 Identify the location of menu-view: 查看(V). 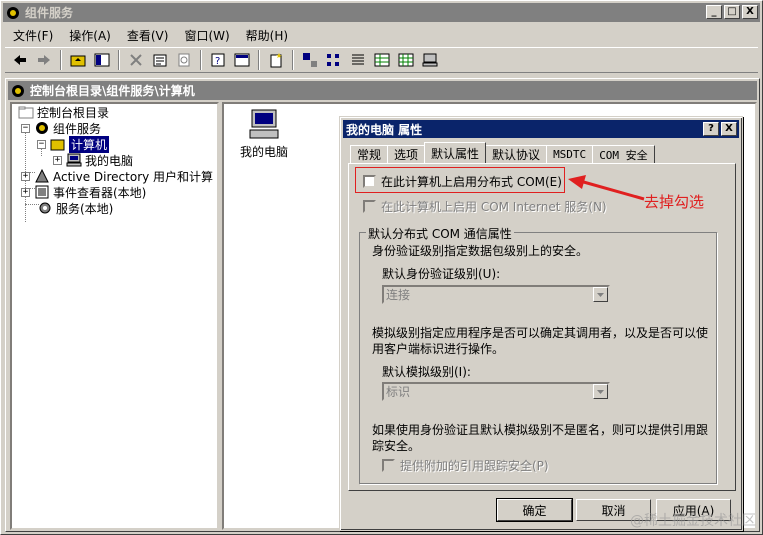
(148, 35).